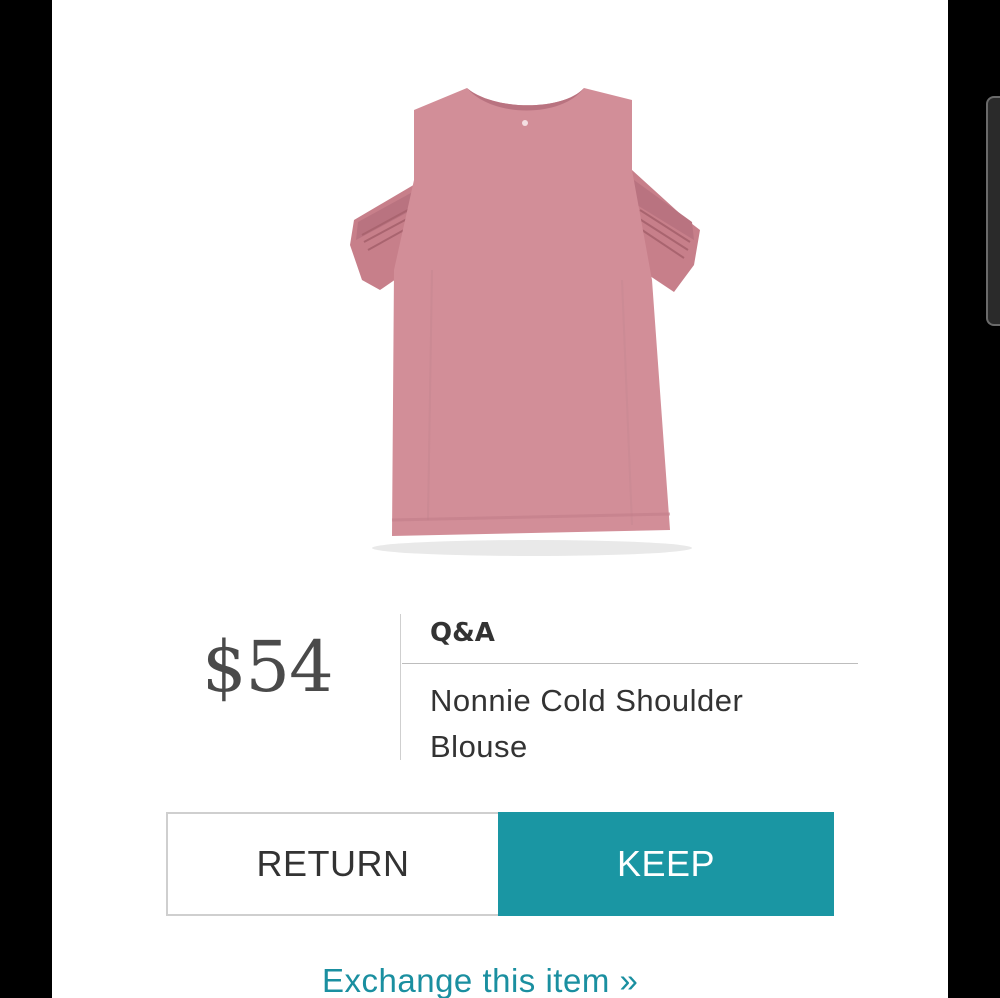 The width and height of the screenshot is (1000, 998). I want to click on item-name: Nonnie Cold Shoulder Blouse, so click(587, 723).